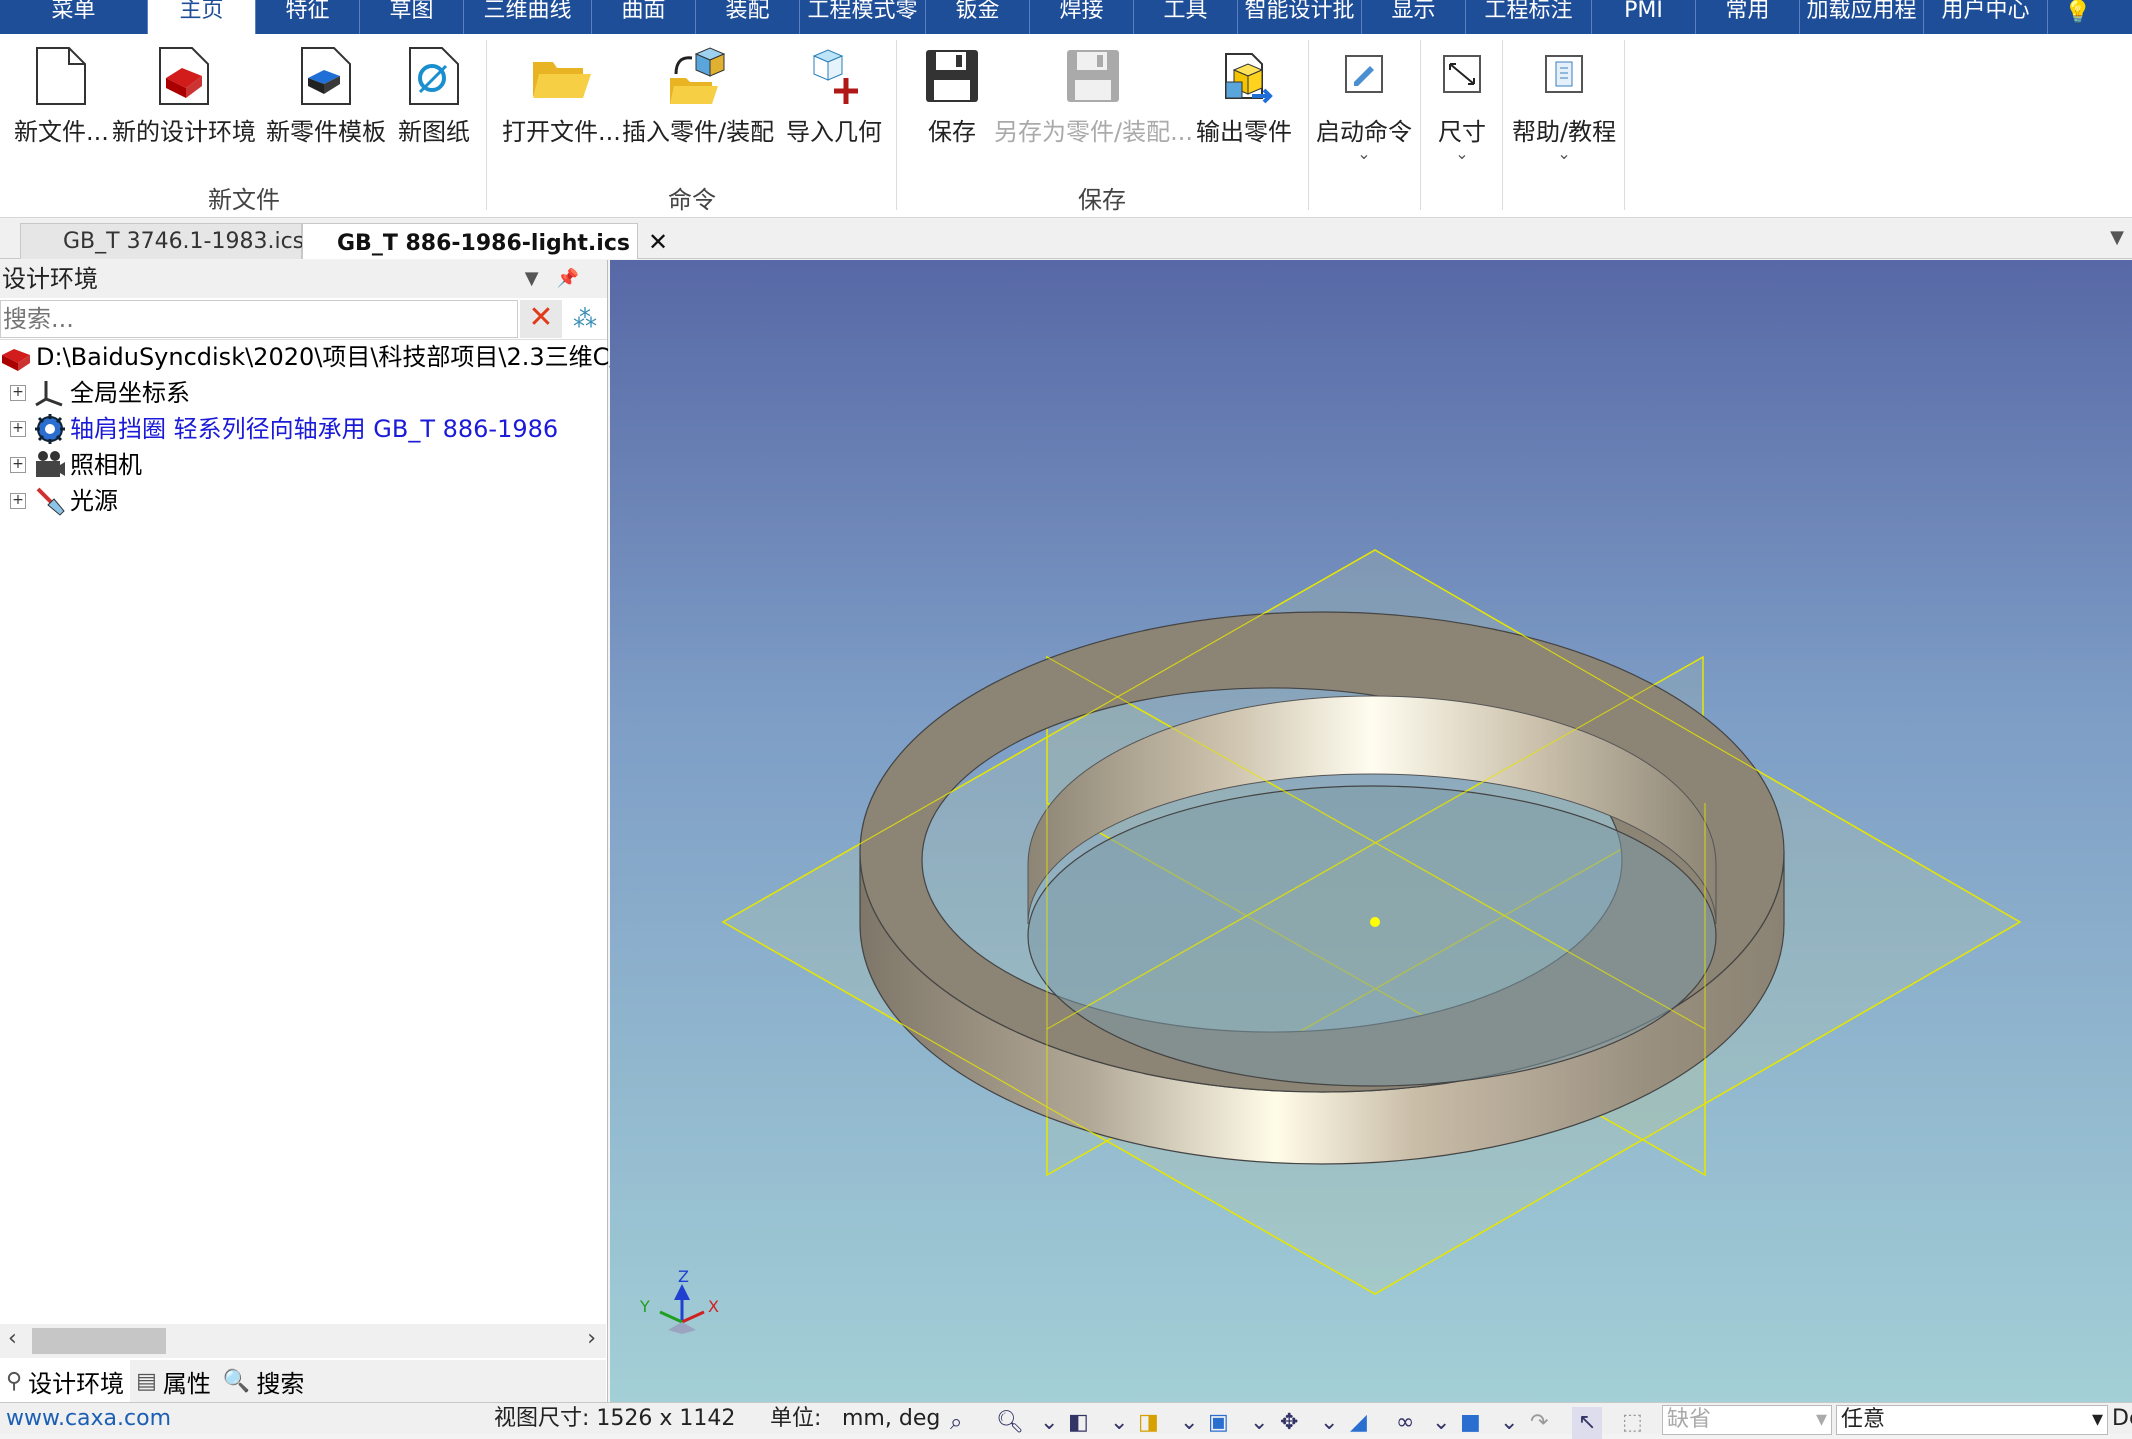 This screenshot has width=2132, height=1439. I want to click on selection-mode-combo: 任意 ▾, so click(1972, 1420).